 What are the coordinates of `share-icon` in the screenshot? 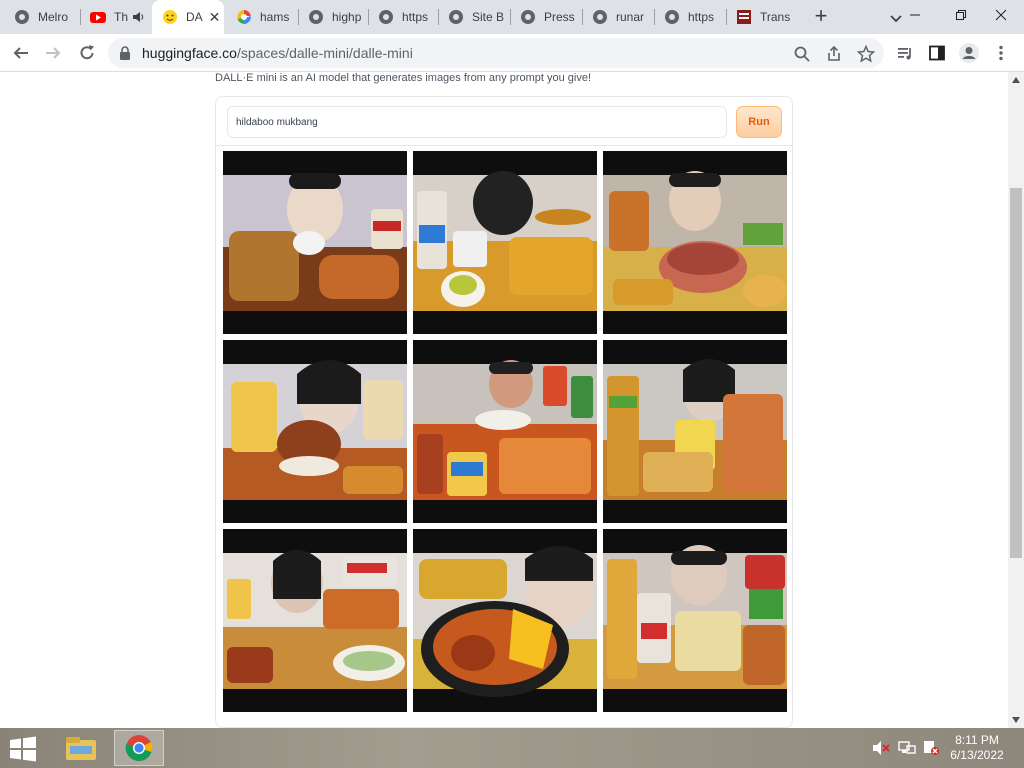 It's located at (834, 54).